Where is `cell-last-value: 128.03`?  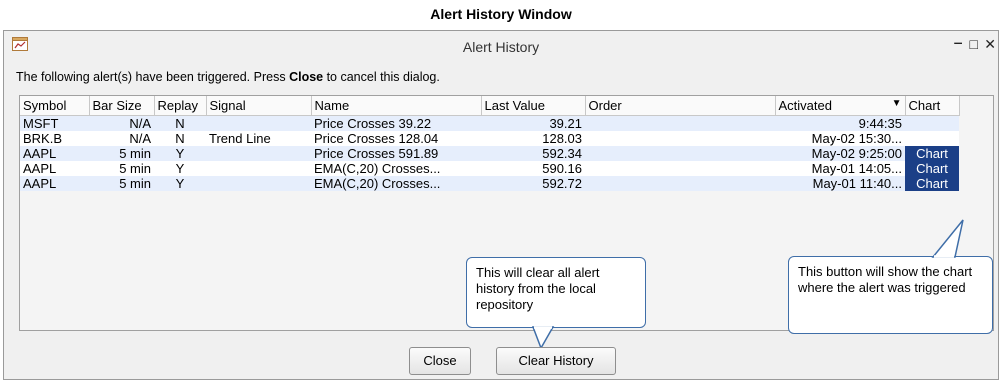 cell-last-value: 128.03 is located at coordinates (533, 138).